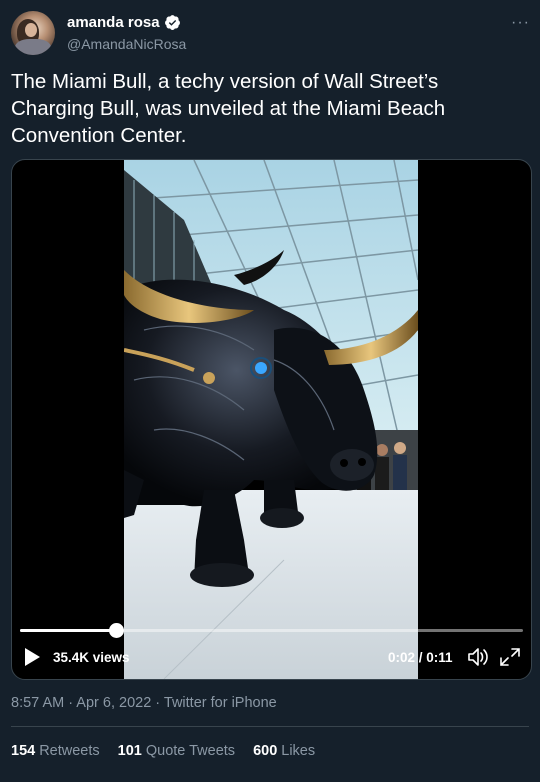 The height and width of the screenshot is (782, 540). I want to click on fullscreen-icon, so click(510, 657).